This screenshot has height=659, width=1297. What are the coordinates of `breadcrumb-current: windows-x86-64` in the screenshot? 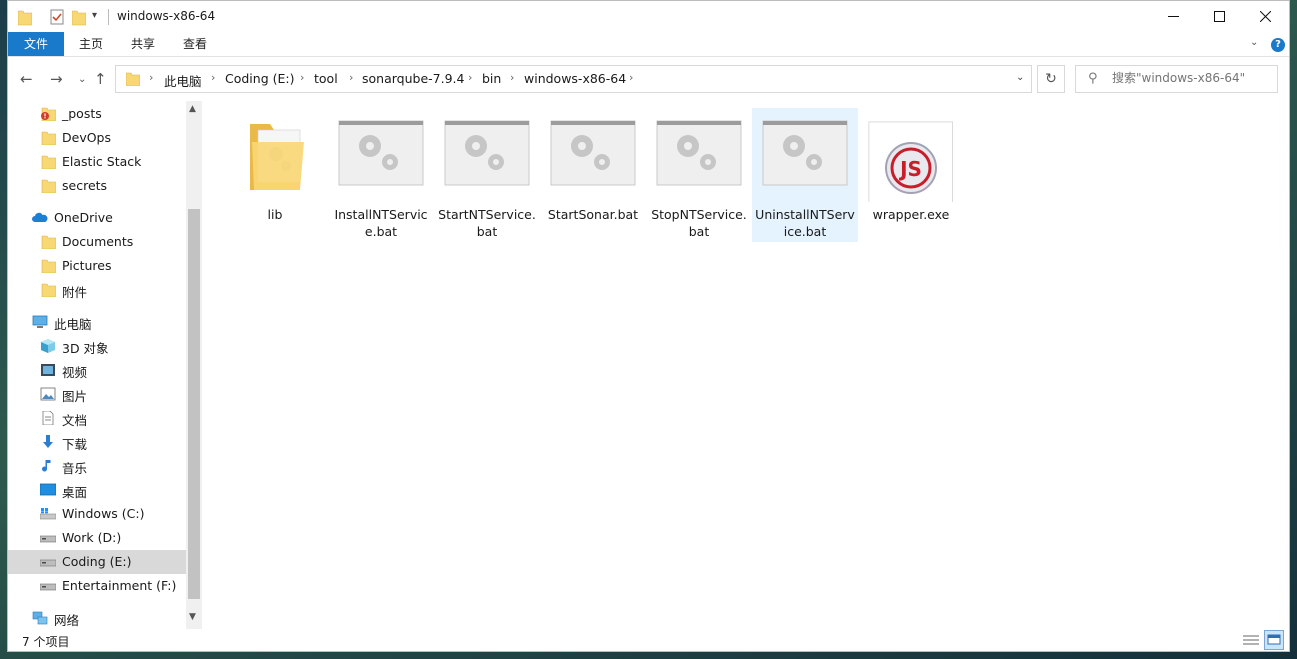 It's located at (575, 78).